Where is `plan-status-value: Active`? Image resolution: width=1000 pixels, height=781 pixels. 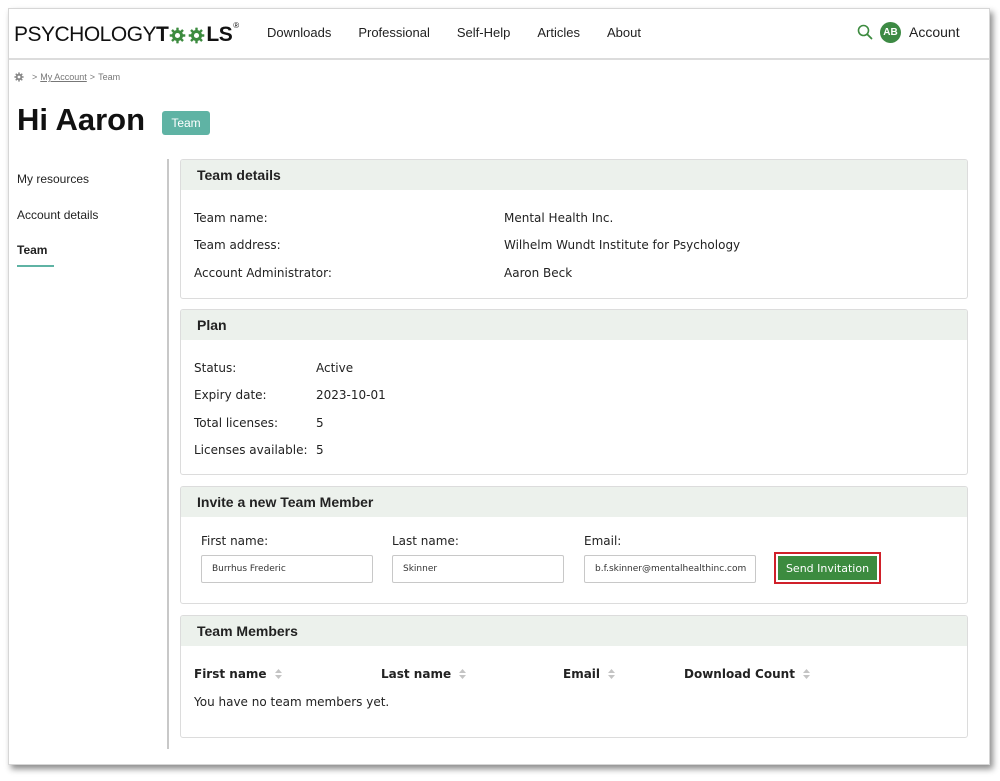 plan-status-value: Active is located at coordinates (335, 368).